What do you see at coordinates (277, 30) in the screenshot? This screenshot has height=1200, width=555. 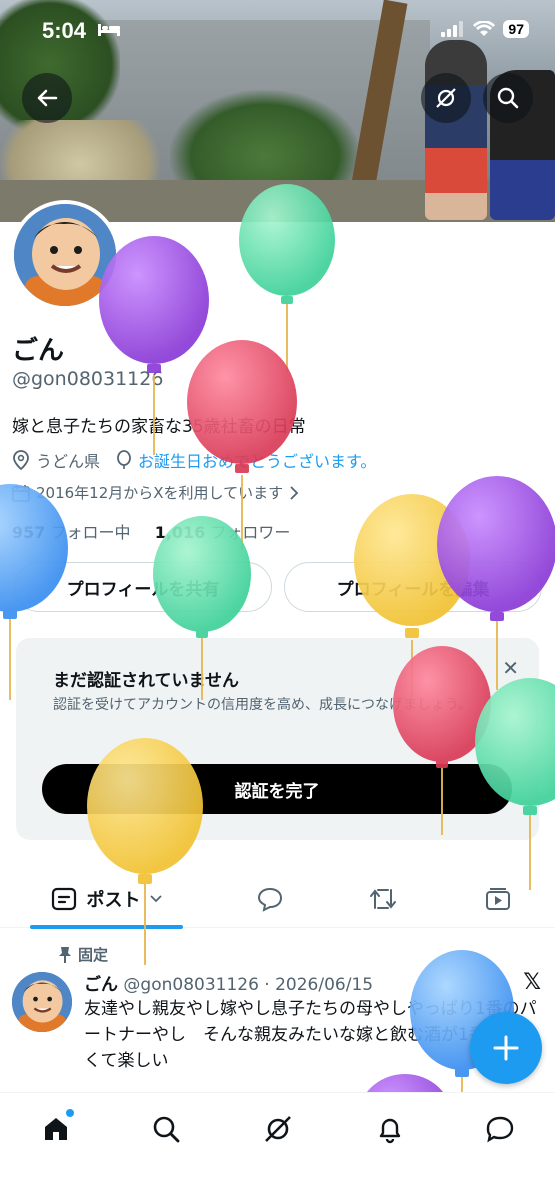 I see `status-bar: 5:04 97` at bounding box center [277, 30].